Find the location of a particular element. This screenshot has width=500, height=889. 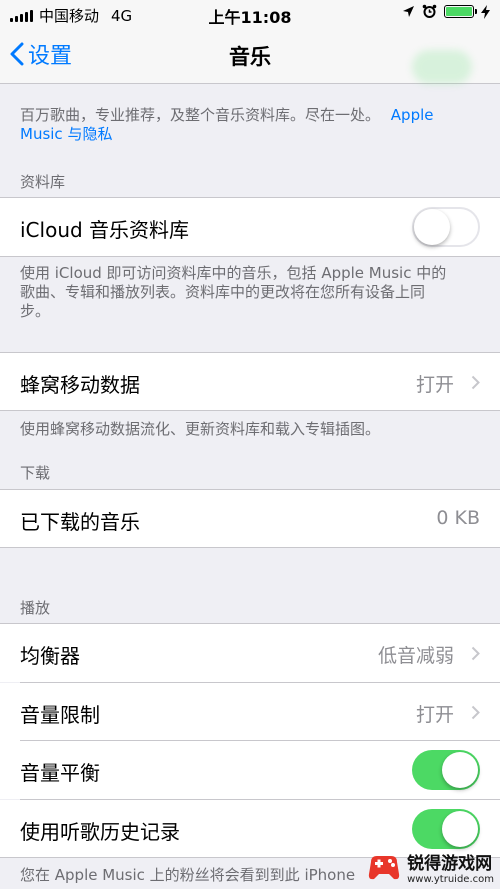

listening-history-toggle is located at coordinates (446, 829).